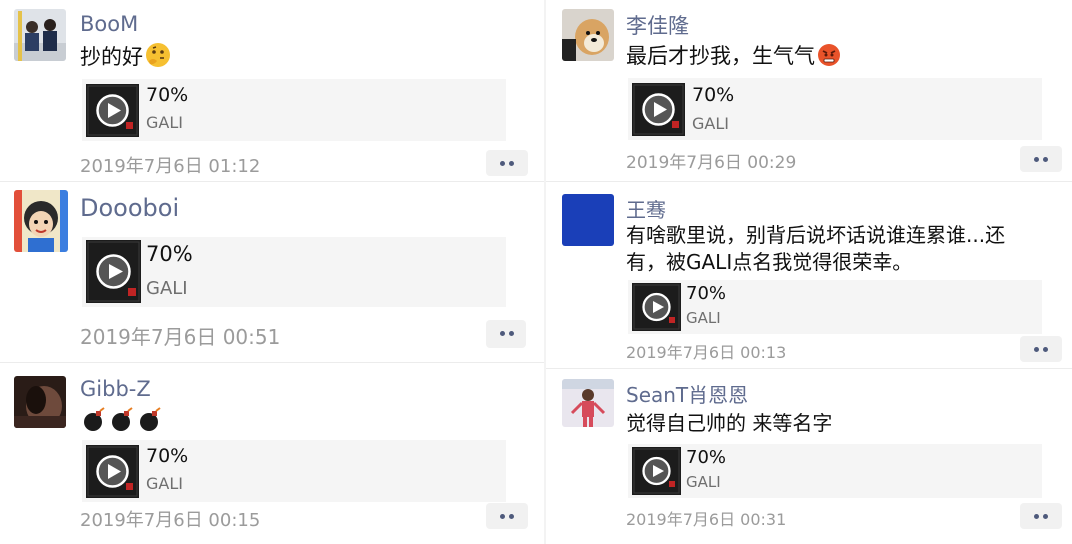  I want to click on comment-text: 有，被GALI点名我觉得很荣幸。, so click(769, 262).